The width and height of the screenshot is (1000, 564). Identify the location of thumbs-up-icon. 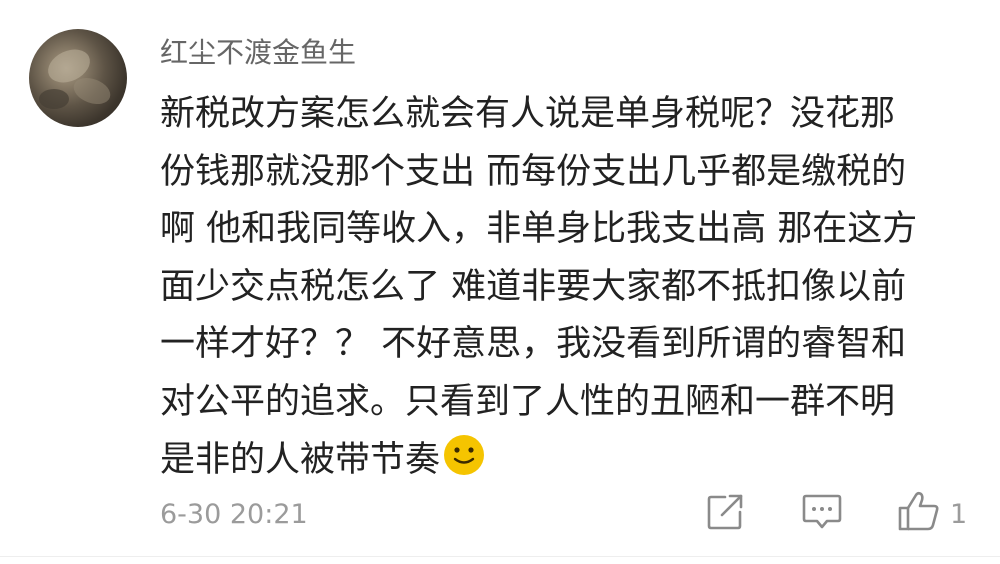
(919, 511).